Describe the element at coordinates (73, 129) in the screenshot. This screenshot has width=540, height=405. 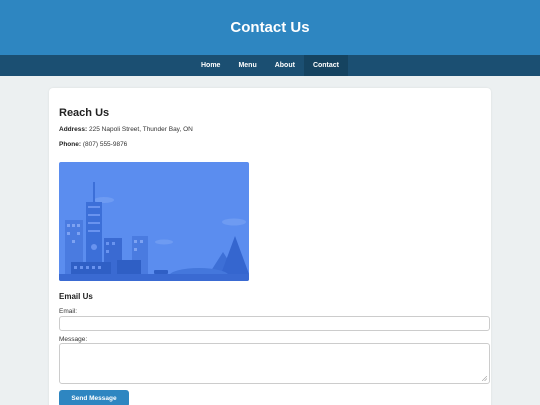
I see `address-label: Address:` at that location.